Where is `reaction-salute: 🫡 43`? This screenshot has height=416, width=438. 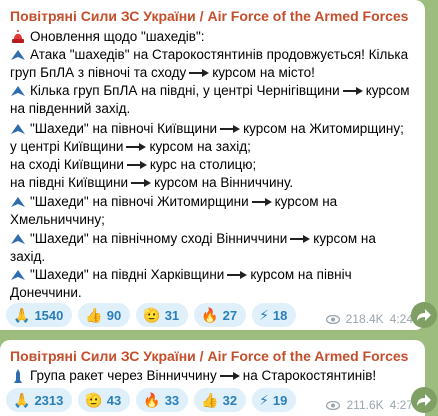
reaction-salute: 🫡 43 is located at coordinates (104, 400).